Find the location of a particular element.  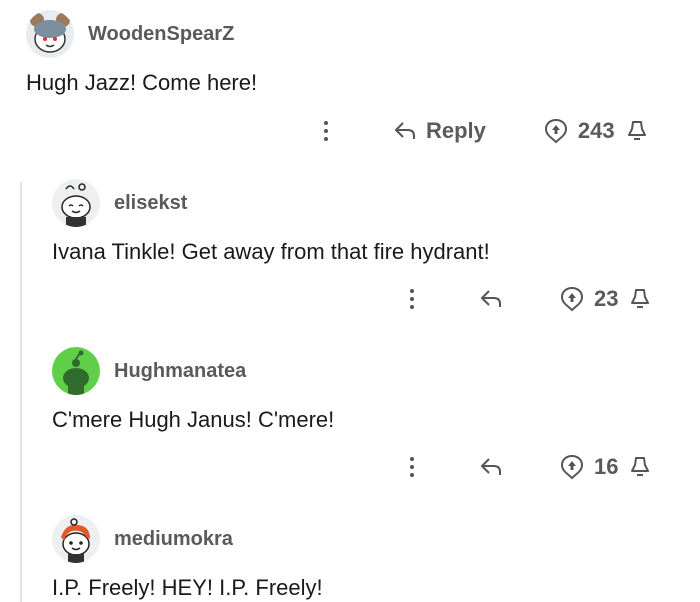

thread-line is located at coordinates (21, 392).